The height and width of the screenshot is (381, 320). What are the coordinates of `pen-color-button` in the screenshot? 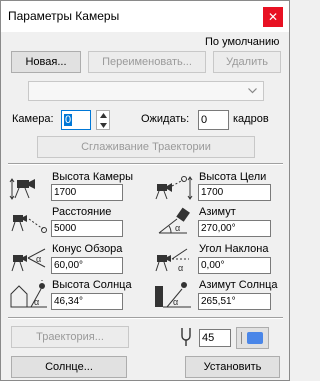 It's located at (252, 338).